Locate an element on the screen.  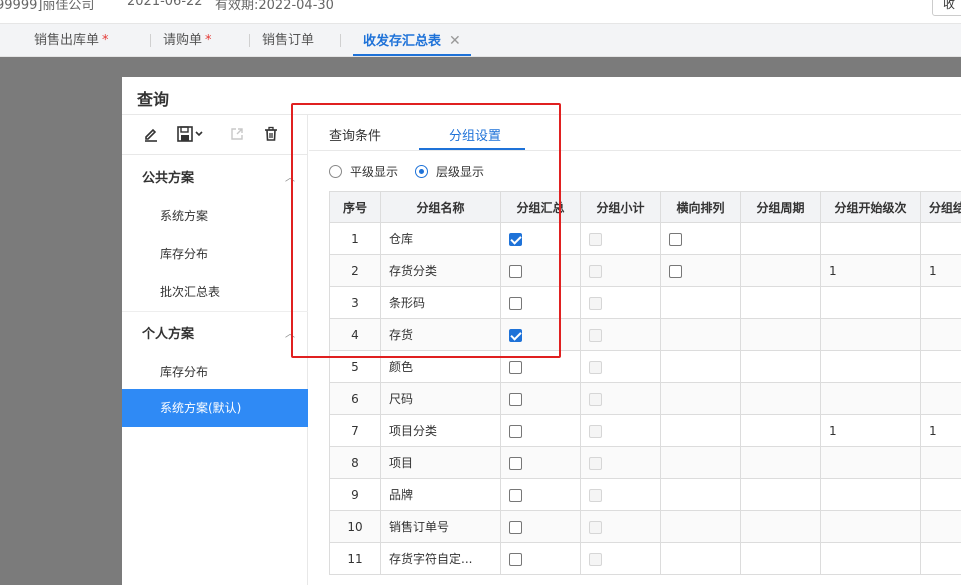
table-row: 8 项目 is located at coordinates (645, 462).